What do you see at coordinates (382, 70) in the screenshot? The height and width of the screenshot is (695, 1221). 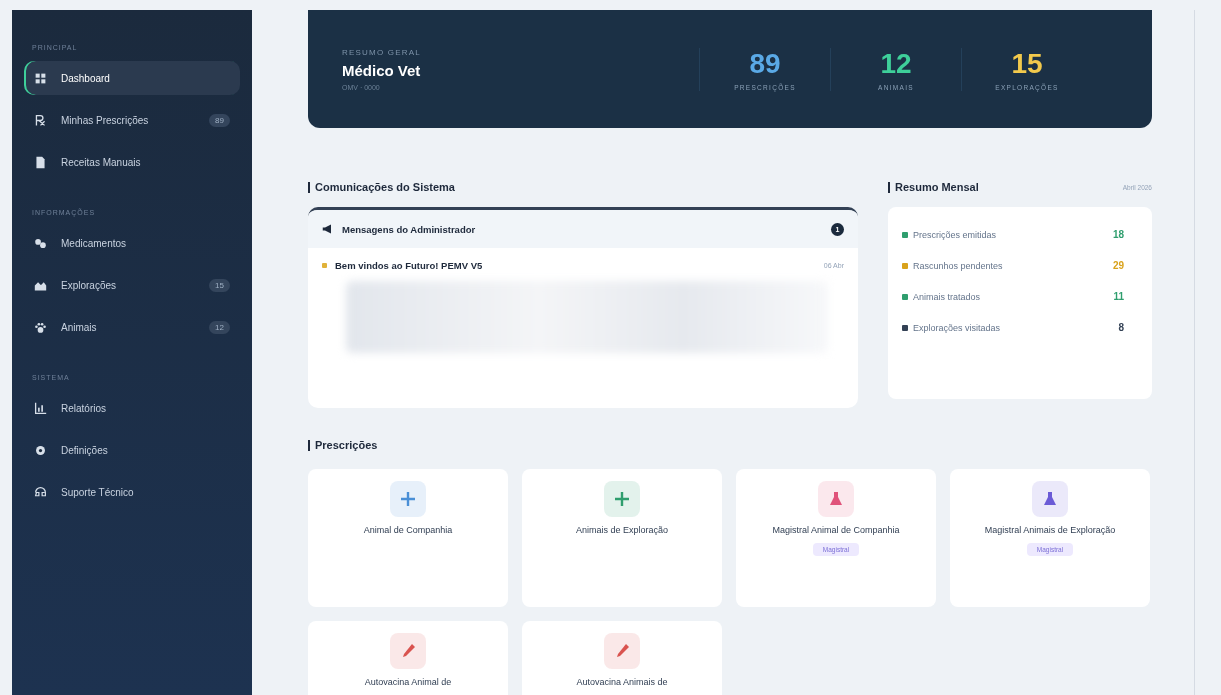 I see `user-name: Médico Vet` at bounding box center [382, 70].